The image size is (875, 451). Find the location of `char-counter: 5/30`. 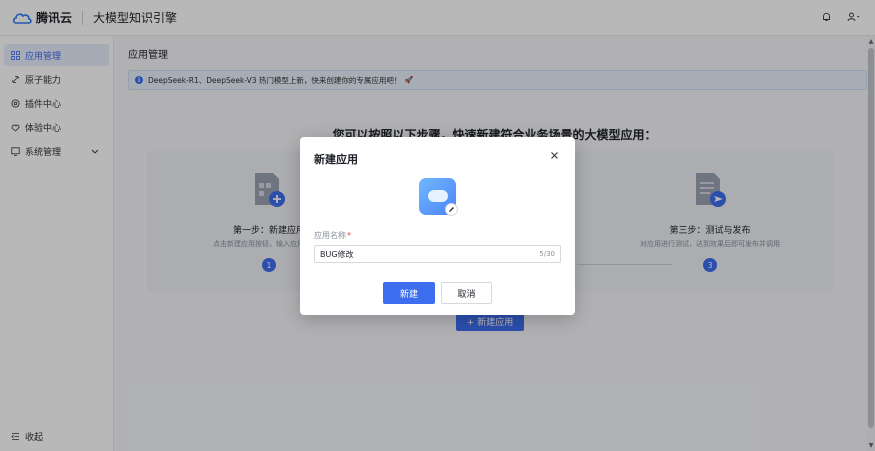

char-counter: 5/30 is located at coordinates (547, 254).